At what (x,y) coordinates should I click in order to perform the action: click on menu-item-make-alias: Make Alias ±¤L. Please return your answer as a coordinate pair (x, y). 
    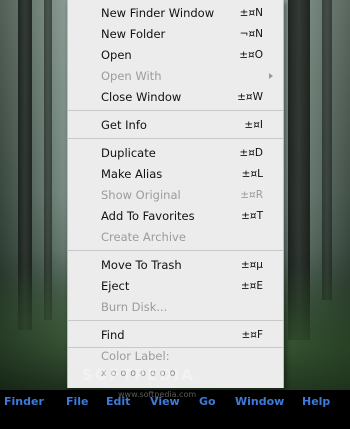
    Looking at the image, I should click on (175, 174).